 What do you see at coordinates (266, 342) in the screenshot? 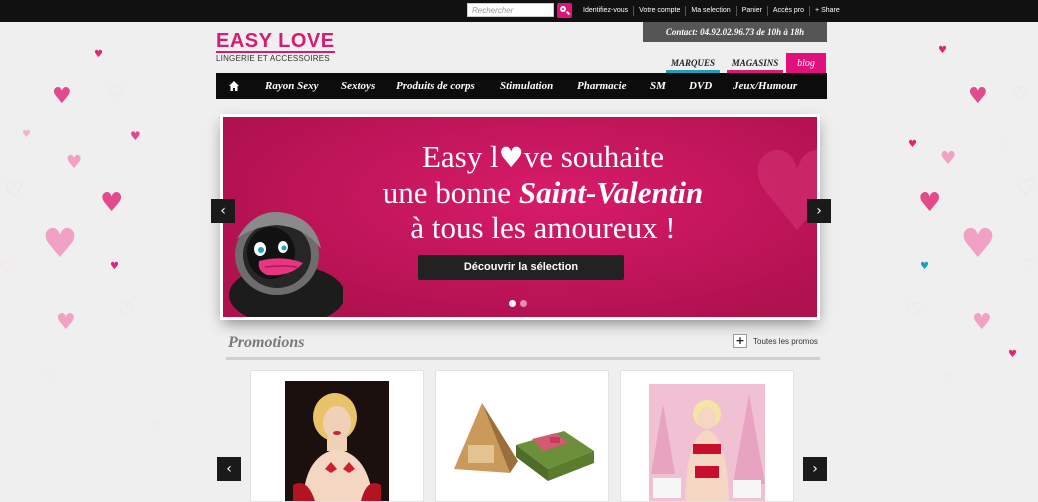
I see `promotions-heading: Promotions` at bounding box center [266, 342].